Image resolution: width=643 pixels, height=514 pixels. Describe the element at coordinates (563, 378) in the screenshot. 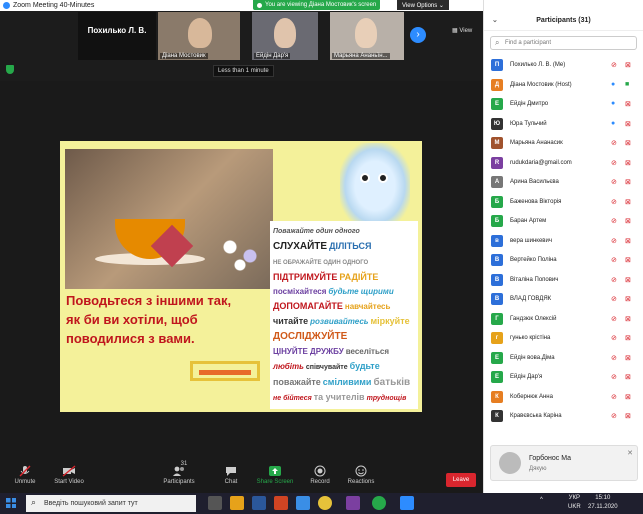

I see `participant-row: Е Ейдін Дар'я ⊘ ⊠` at that location.